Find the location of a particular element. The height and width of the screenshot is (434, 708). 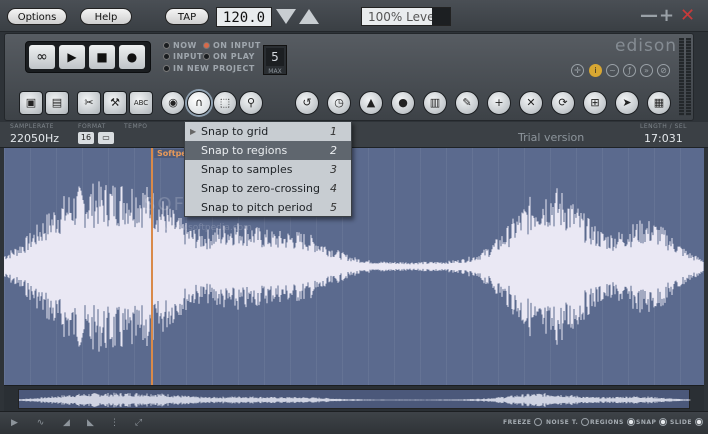

overview-strip is located at coordinates (354, 398).